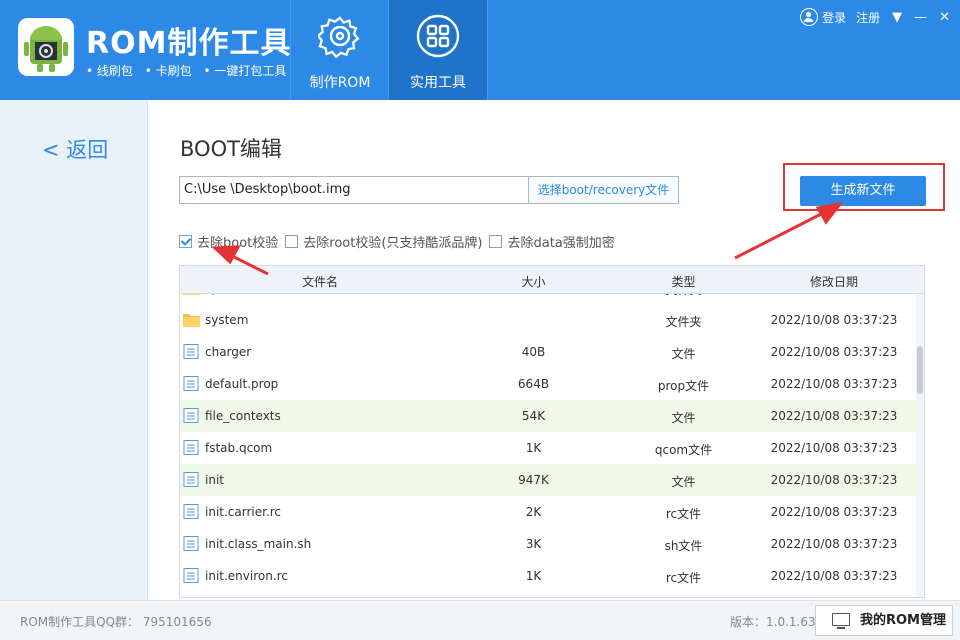 Image resolution: width=960 pixels, height=640 pixels. What do you see at coordinates (920, 445) in the screenshot?
I see `scrollbar` at bounding box center [920, 445].